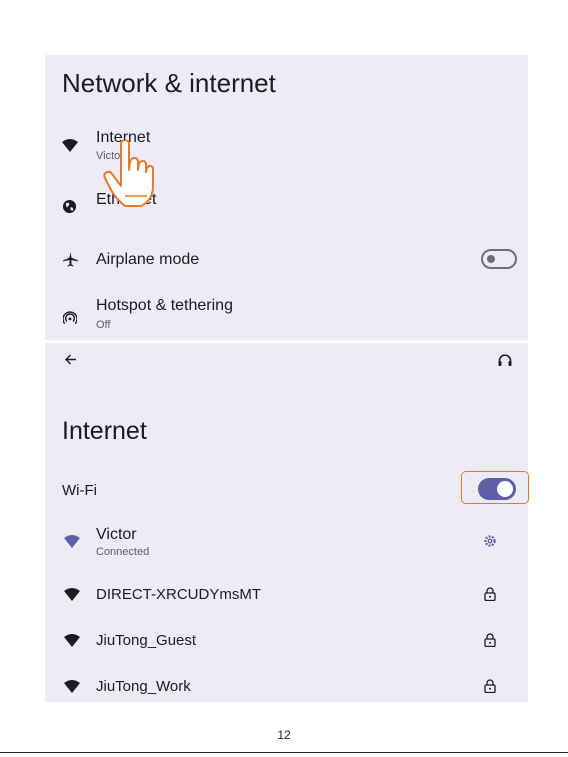  What do you see at coordinates (495, 487) in the screenshot?
I see `wifi-toggle-highlight` at bounding box center [495, 487].